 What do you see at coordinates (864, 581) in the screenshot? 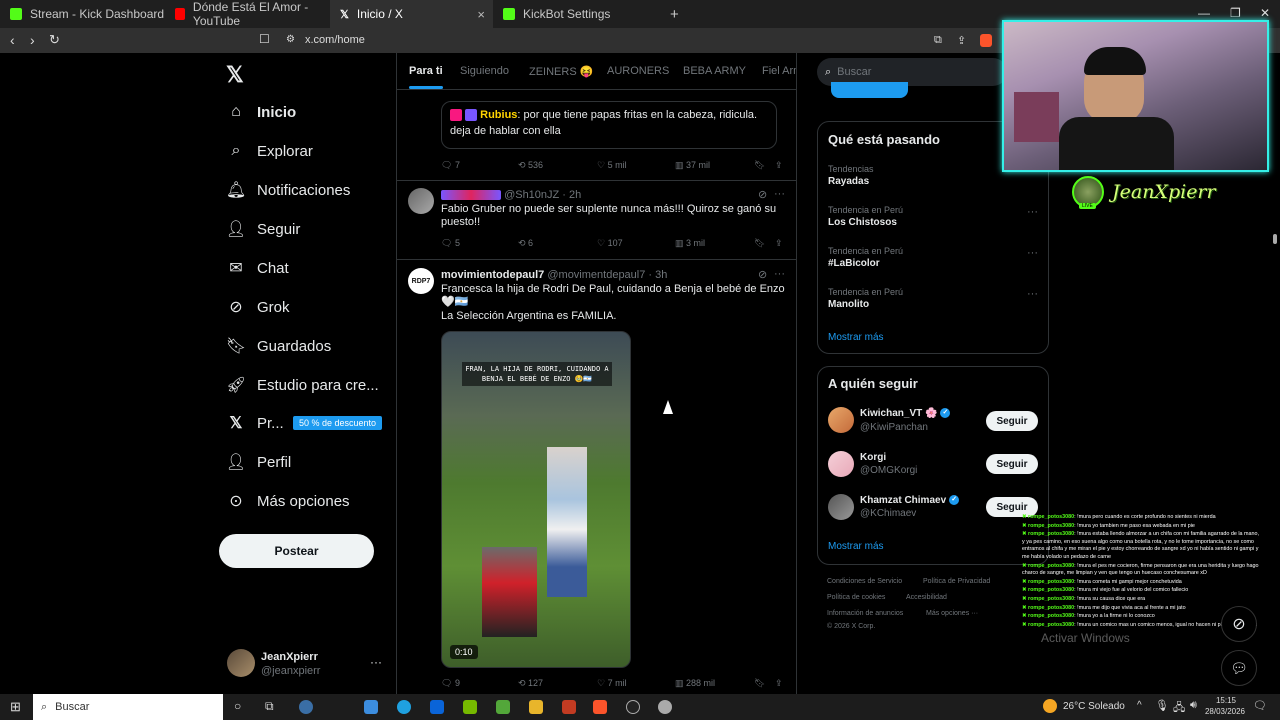
I see `footer-link: Condiciones de Servicio` at bounding box center [864, 581].